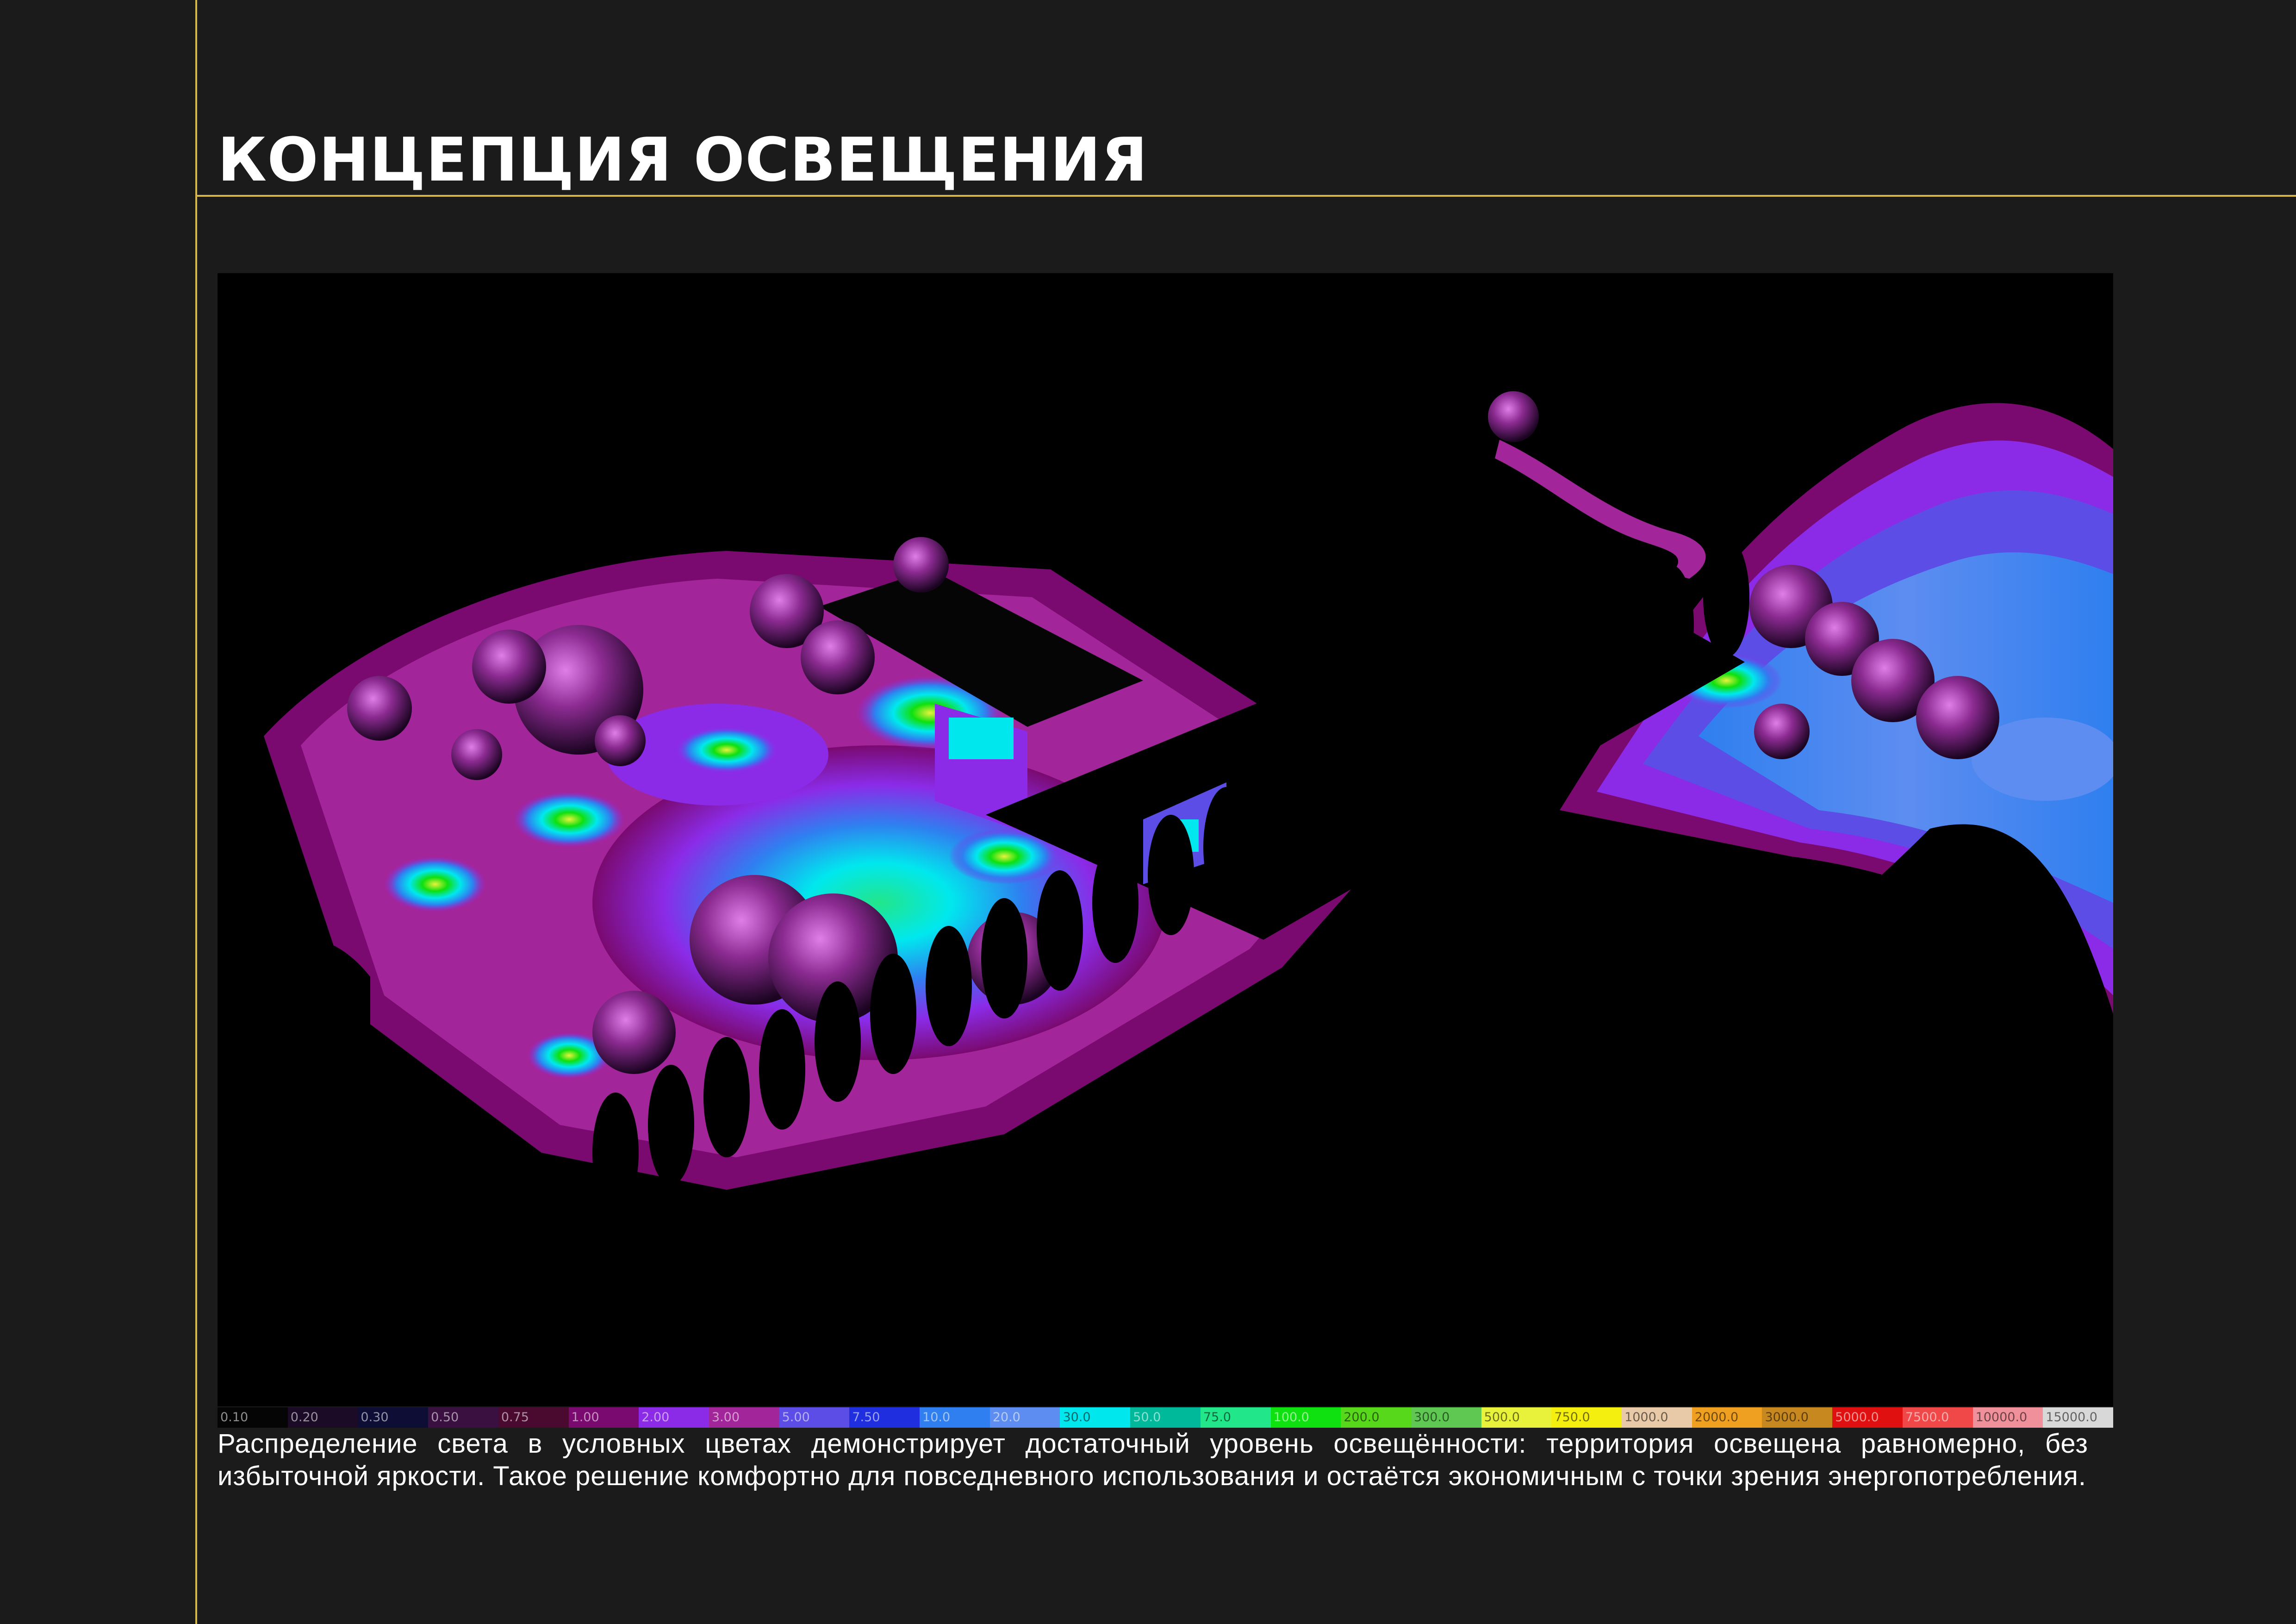  I want to click on vertical-accent-line, so click(196, 812).